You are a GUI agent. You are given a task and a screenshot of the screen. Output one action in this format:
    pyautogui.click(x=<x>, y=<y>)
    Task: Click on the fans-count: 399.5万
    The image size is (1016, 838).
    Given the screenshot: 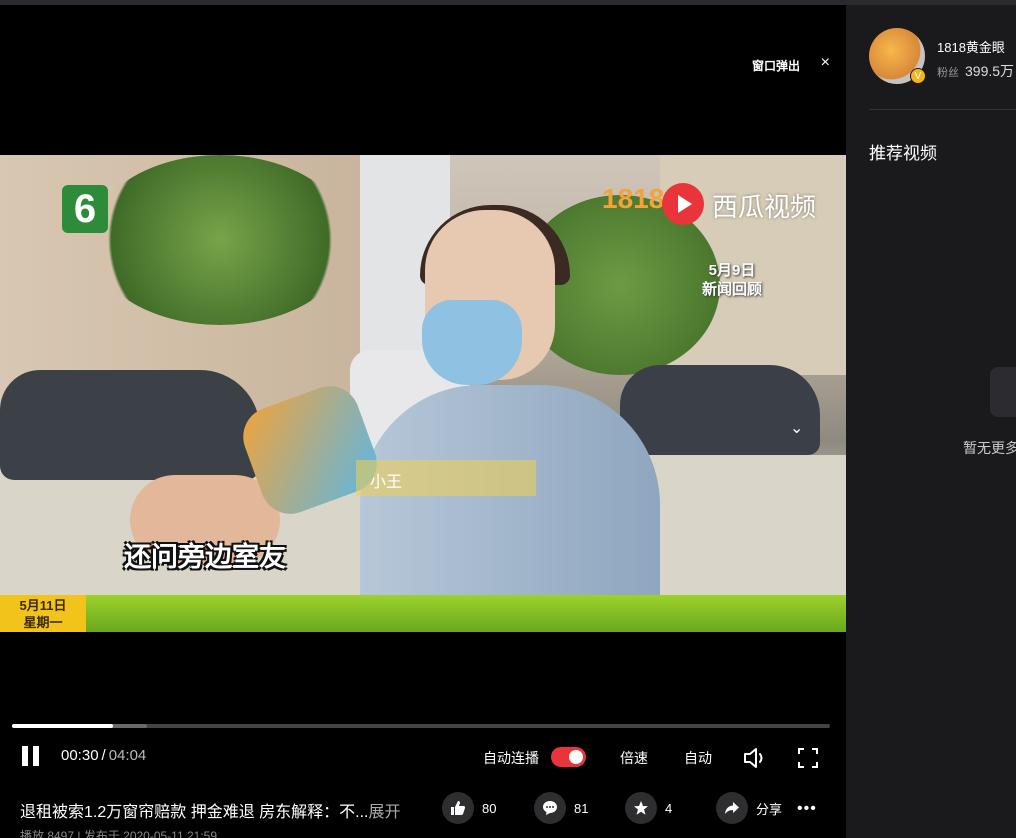 What is the action you would take?
    pyautogui.click(x=990, y=71)
    